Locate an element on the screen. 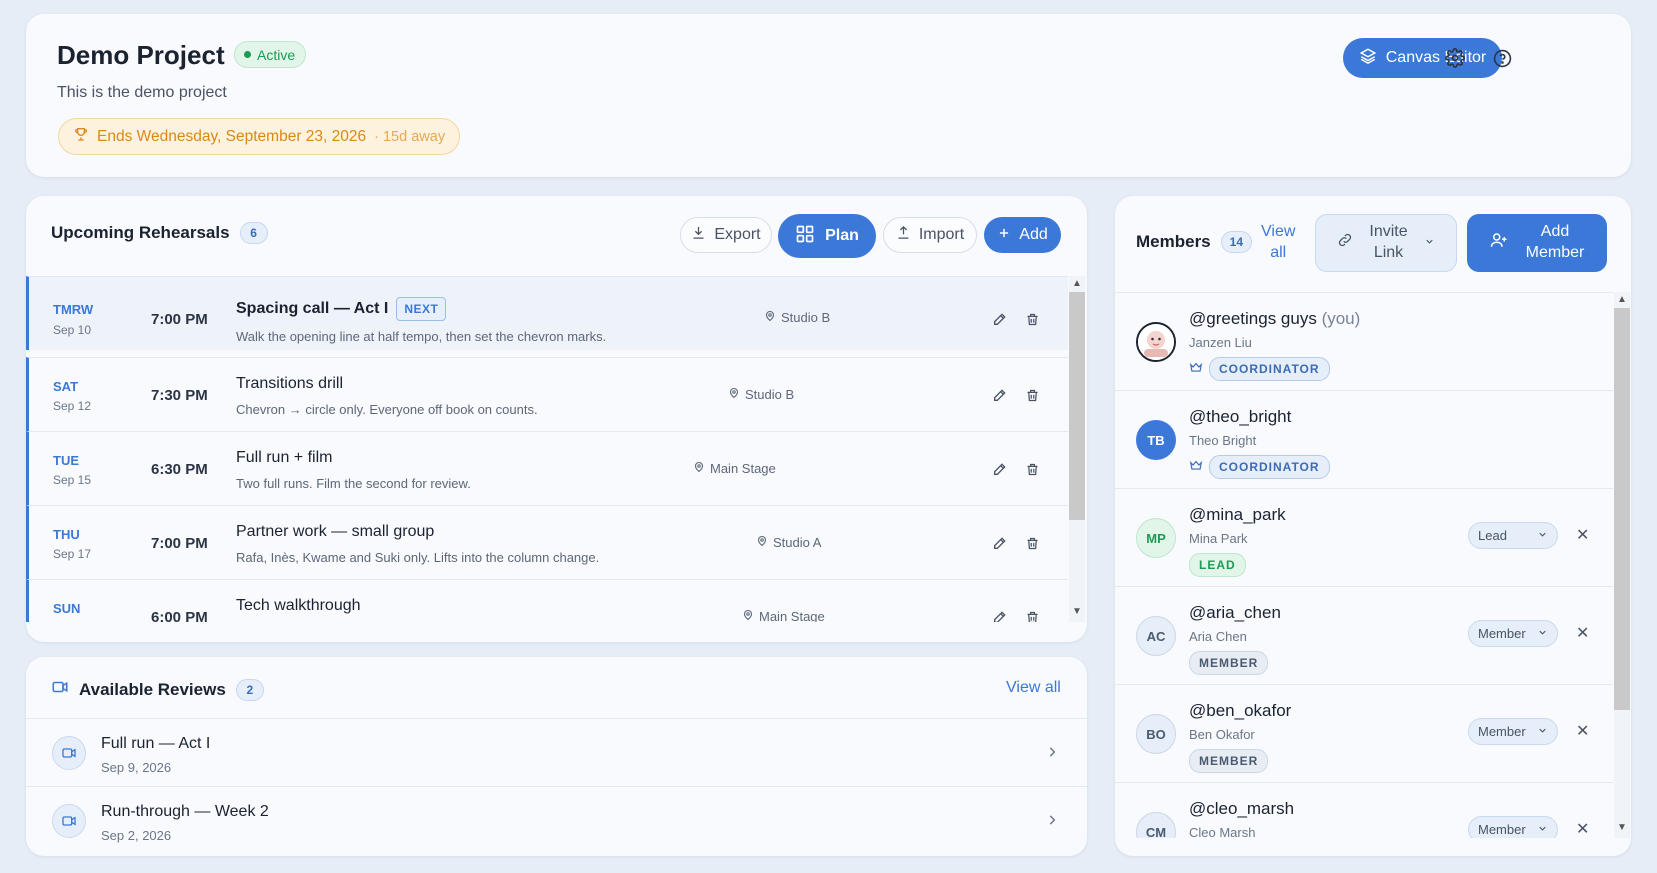 Image resolution: width=1657 pixels, height=873 pixels. status-badge: Active is located at coordinates (270, 54).